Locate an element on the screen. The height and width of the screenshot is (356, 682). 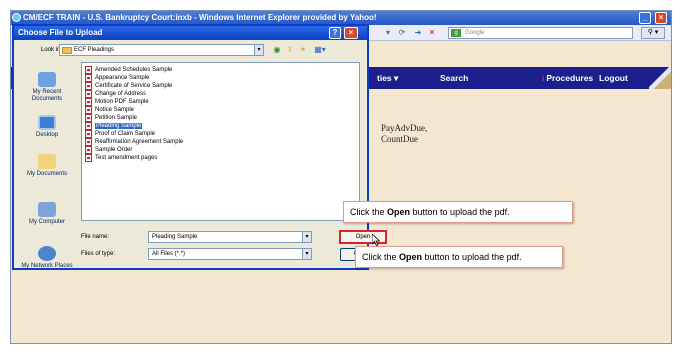
nav-procedures: i Procedures is located at coordinates (567, 78).